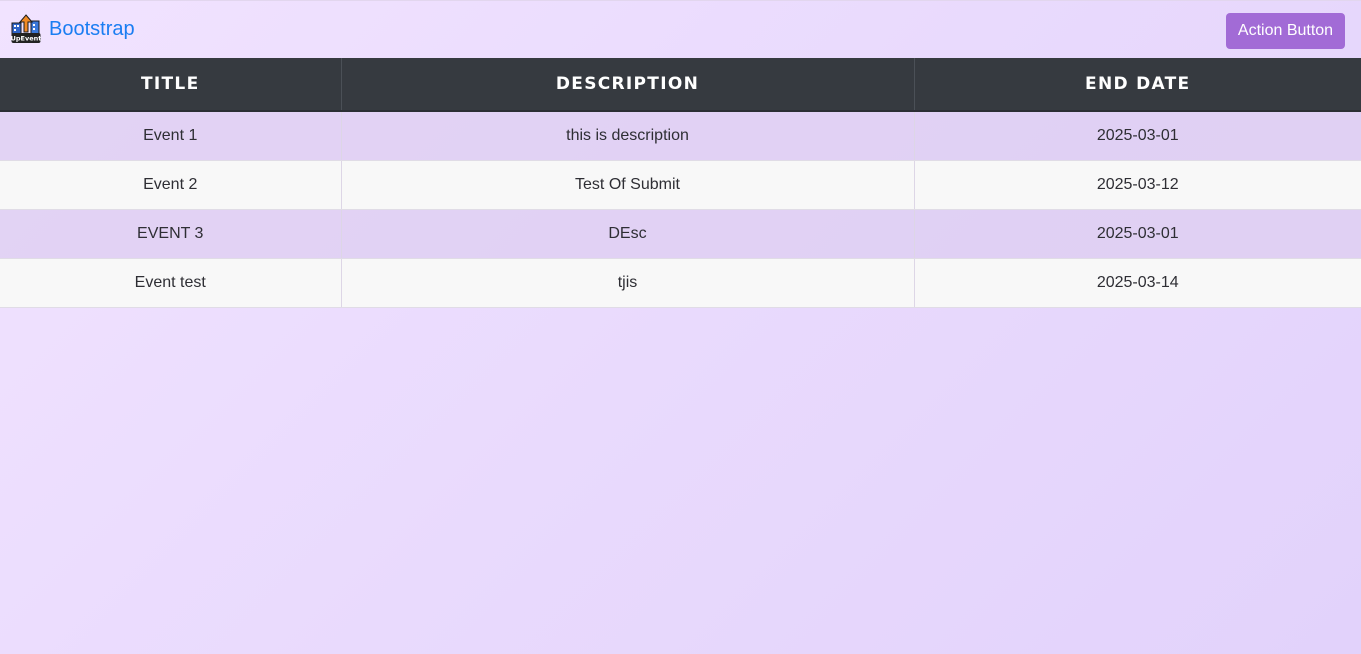  What do you see at coordinates (680, 29) in the screenshot?
I see `navbar: UpEvent Bootstrap Action Button` at bounding box center [680, 29].